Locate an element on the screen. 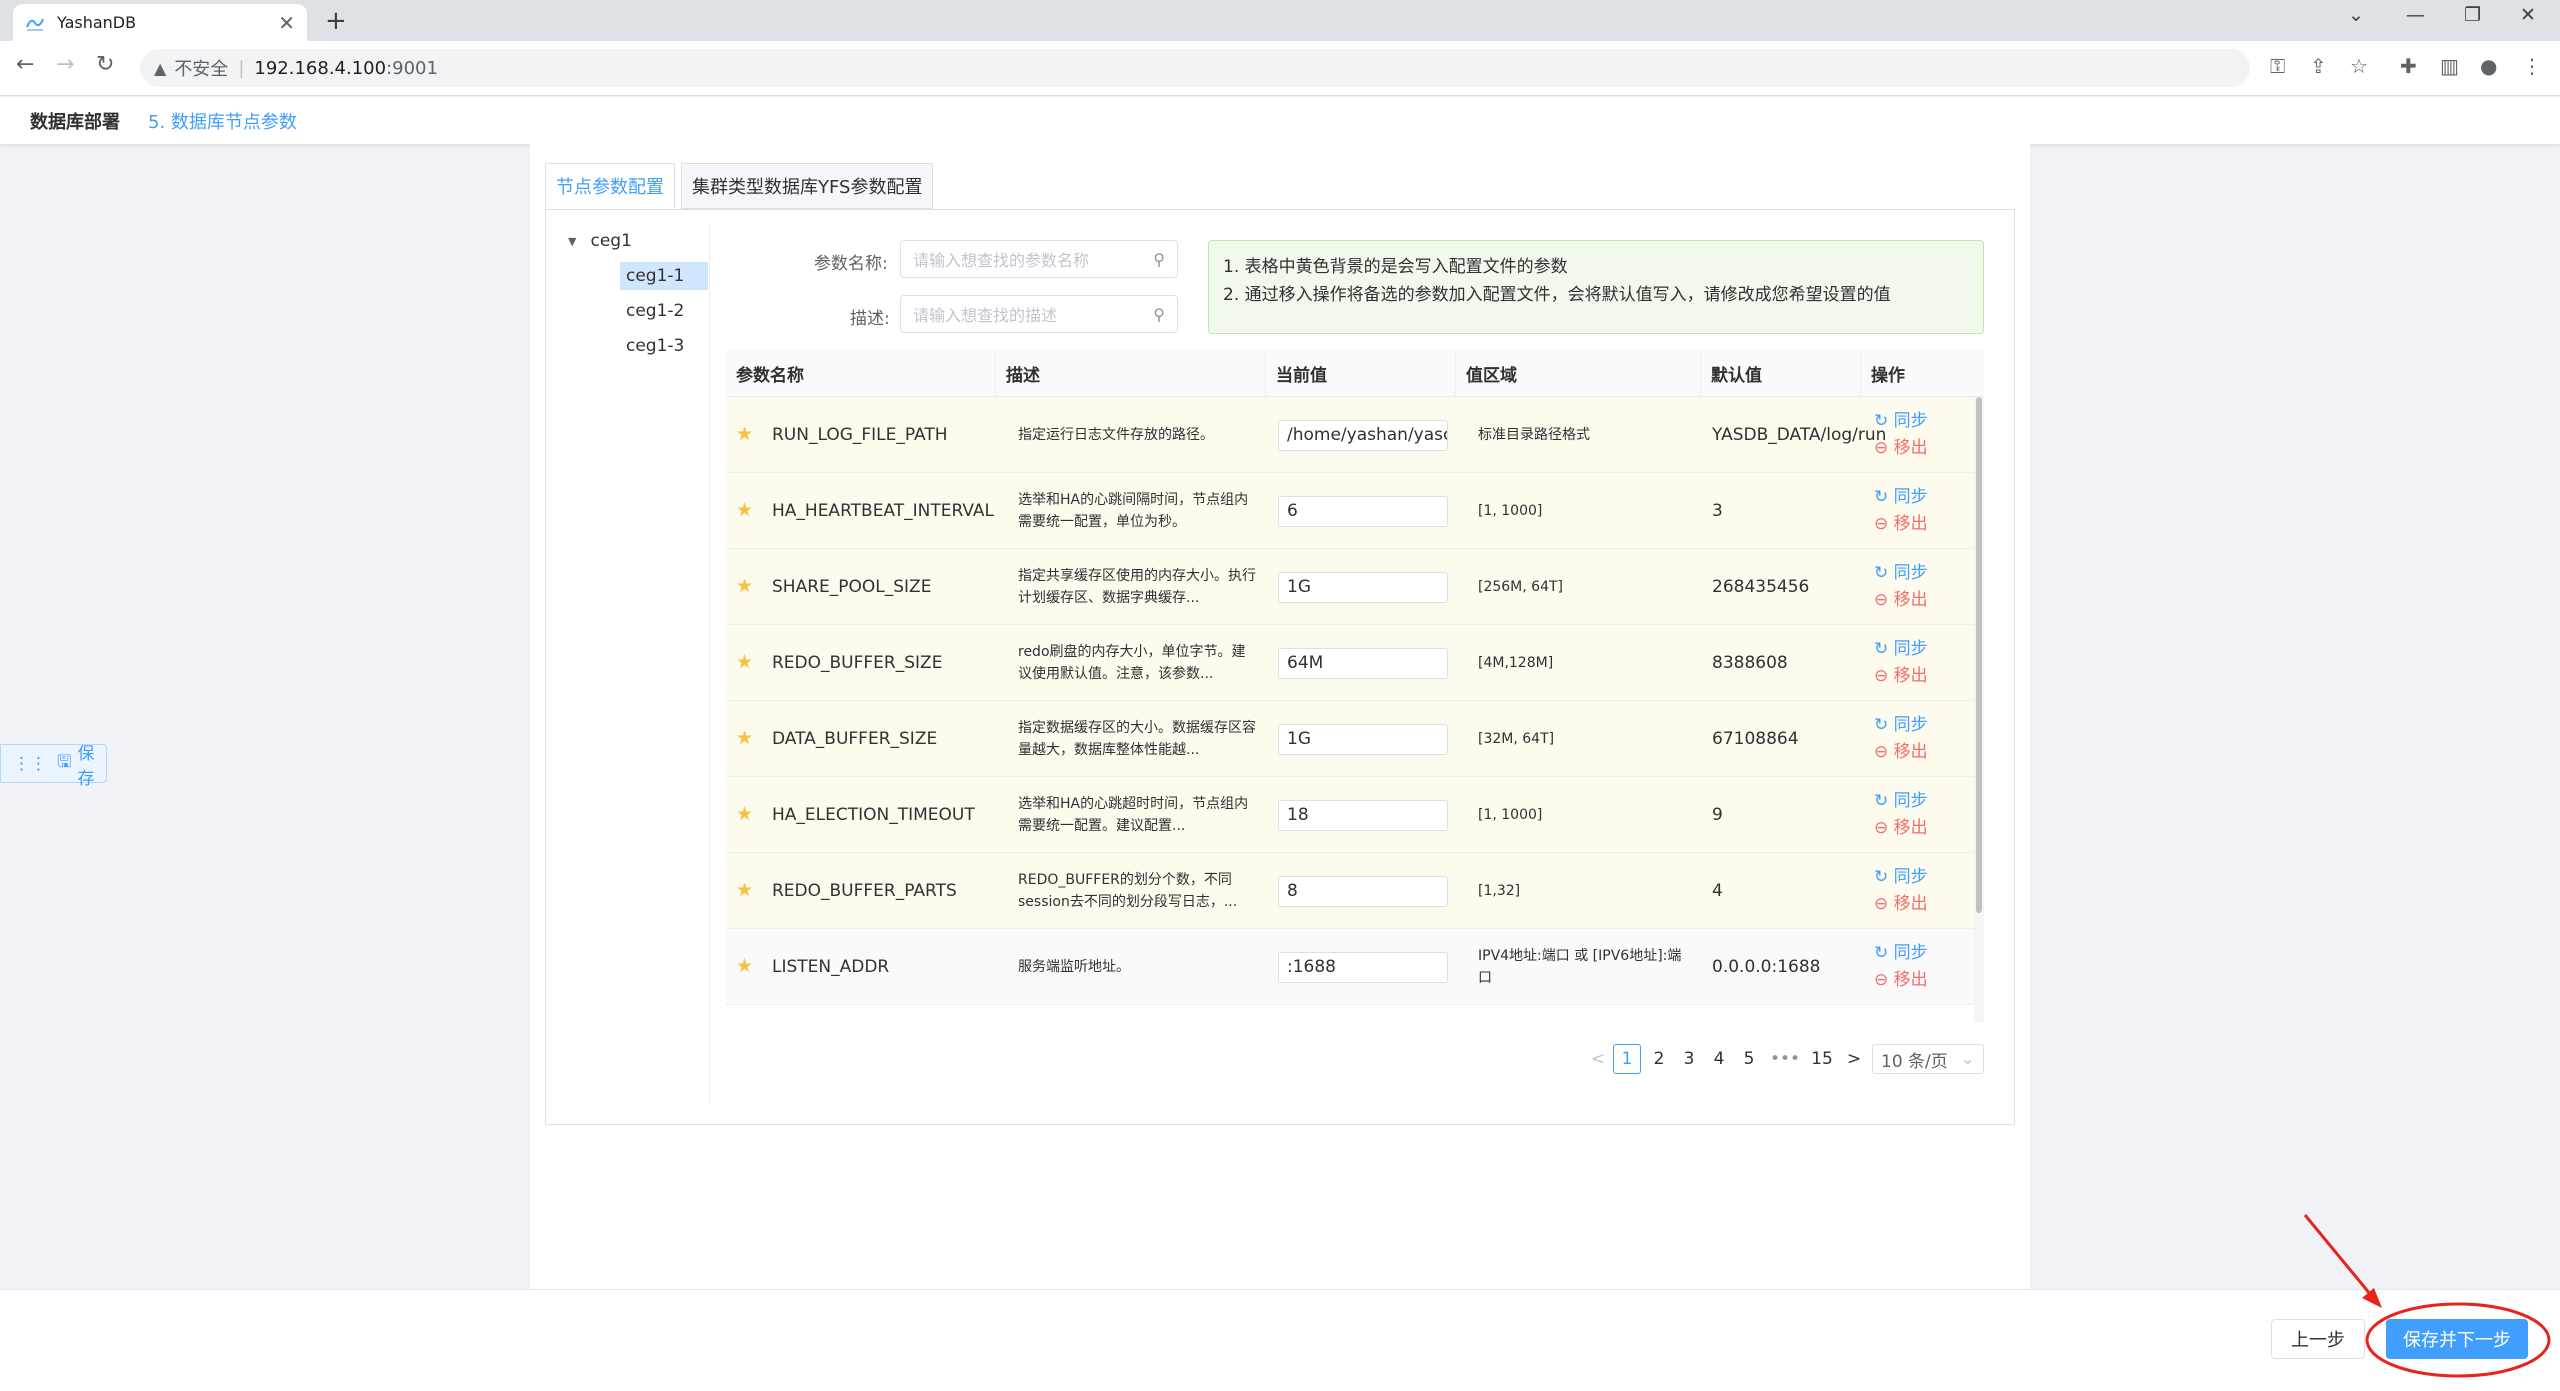 This screenshot has width=2560, height=1391. browser-tab: YashanDB ✕ is located at coordinates (160, 22).